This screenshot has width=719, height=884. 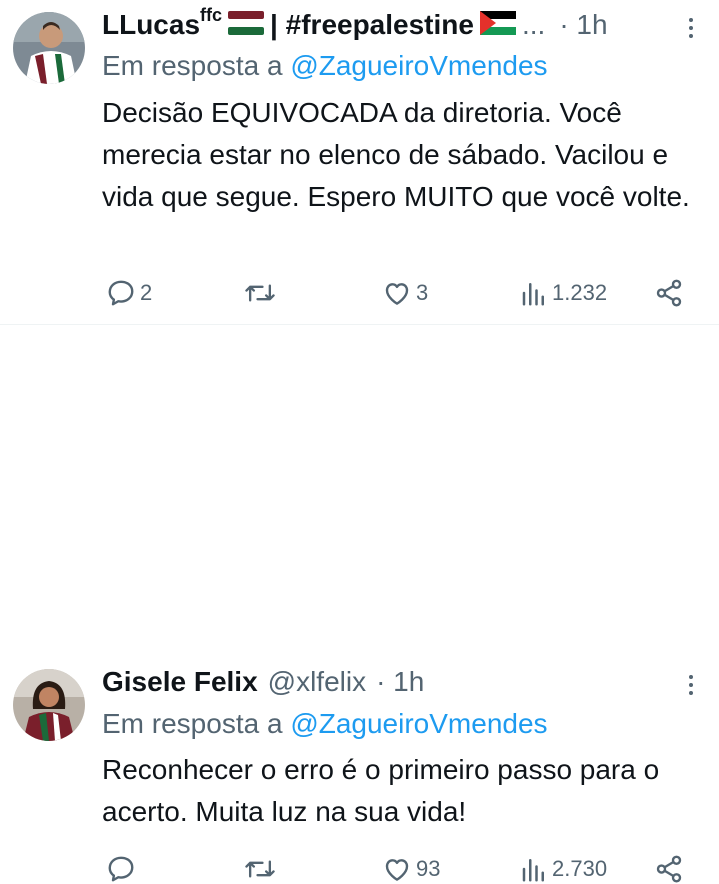 What do you see at coordinates (580, 868) in the screenshot?
I see `views-count: 2.730` at bounding box center [580, 868].